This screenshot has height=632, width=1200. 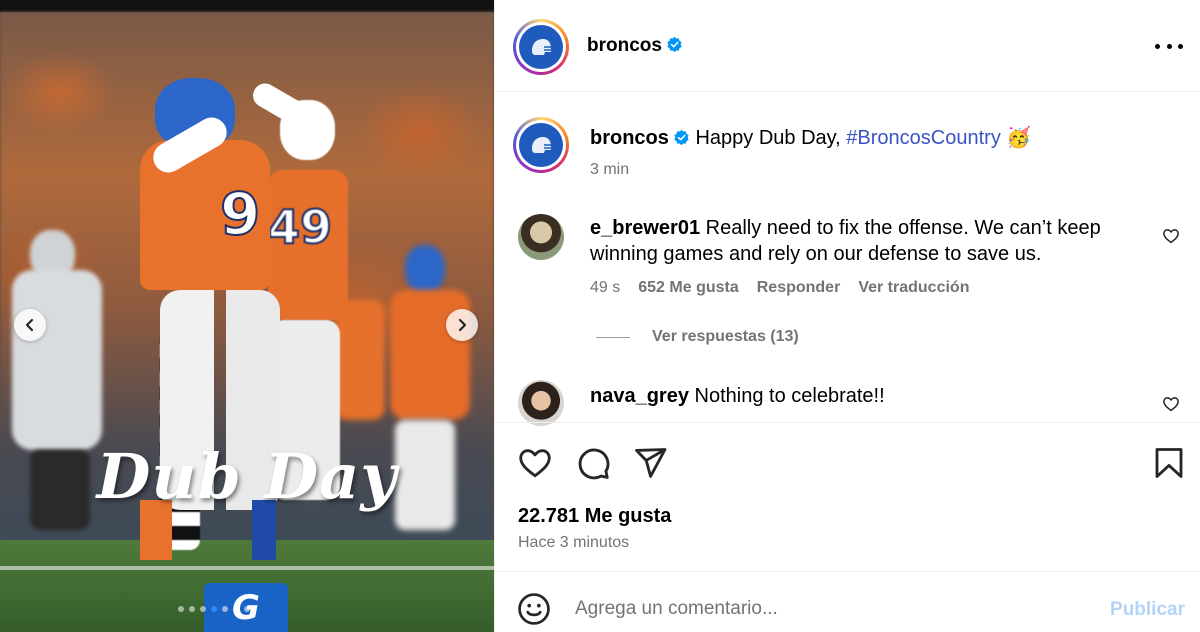 I want to click on caption-text: Happy Dub Day,, so click(x=768, y=138).